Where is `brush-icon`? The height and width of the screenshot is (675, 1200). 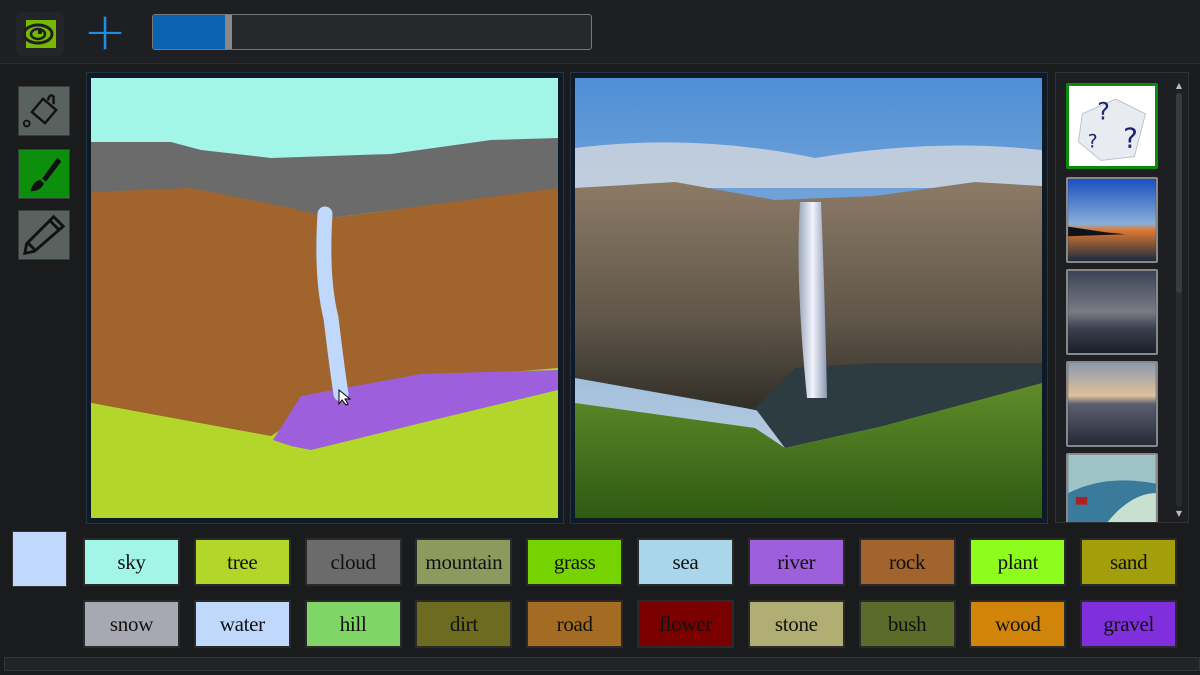 brush-icon is located at coordinates (46, 174).